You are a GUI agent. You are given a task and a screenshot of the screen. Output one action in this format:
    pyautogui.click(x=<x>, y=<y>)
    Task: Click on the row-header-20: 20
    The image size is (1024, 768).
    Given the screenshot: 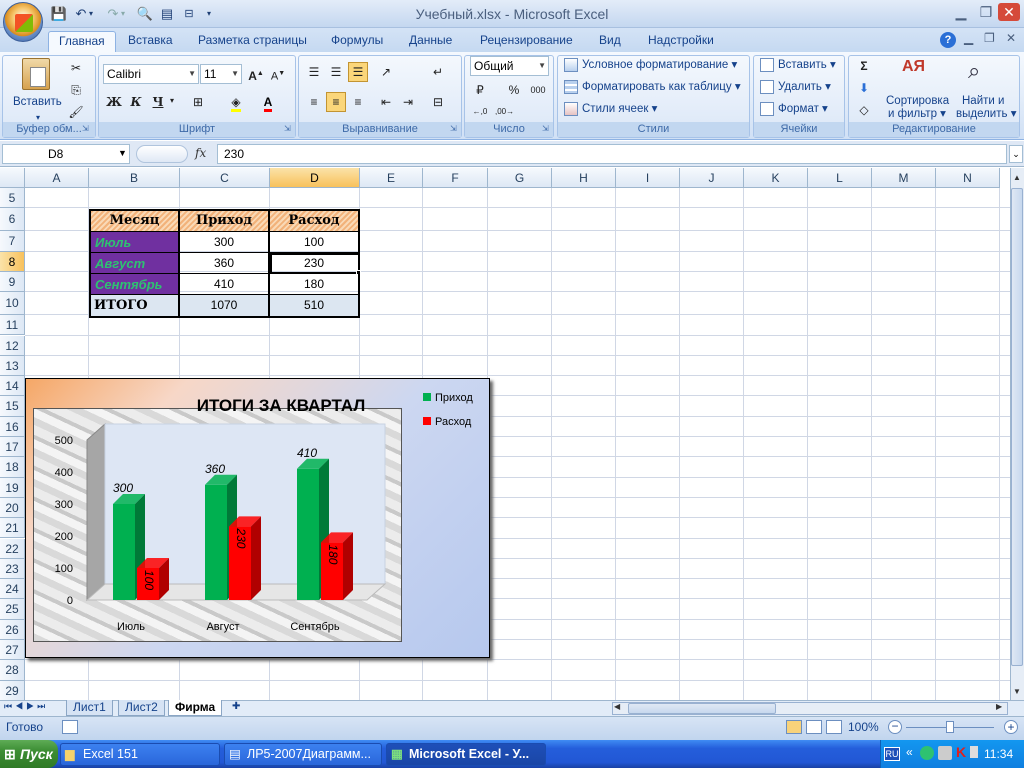 What is the action you would take?
    pyautogui.click(x=12, y=508)
    